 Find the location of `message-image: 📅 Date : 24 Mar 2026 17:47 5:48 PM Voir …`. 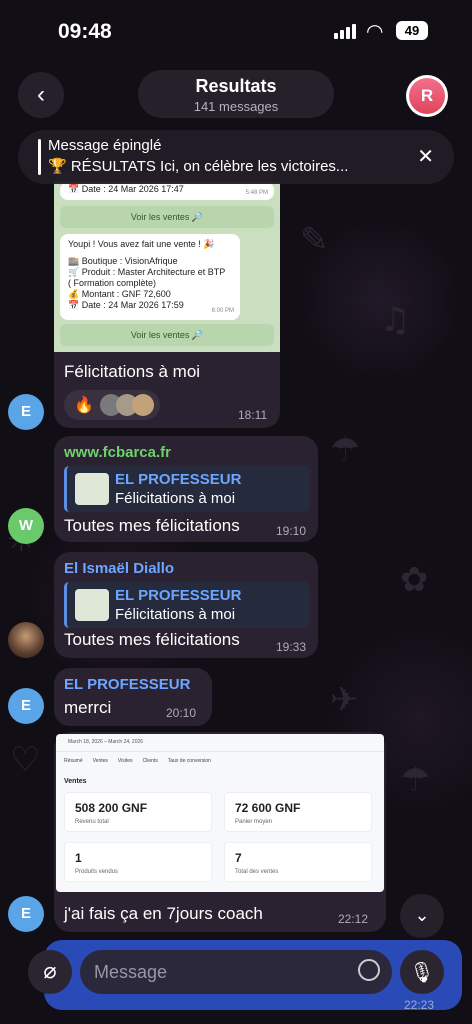

message-image: 📅 Date : 24 Mar 2026 17:47 5:48 PM Voir … is located at coordinates (167, 267).